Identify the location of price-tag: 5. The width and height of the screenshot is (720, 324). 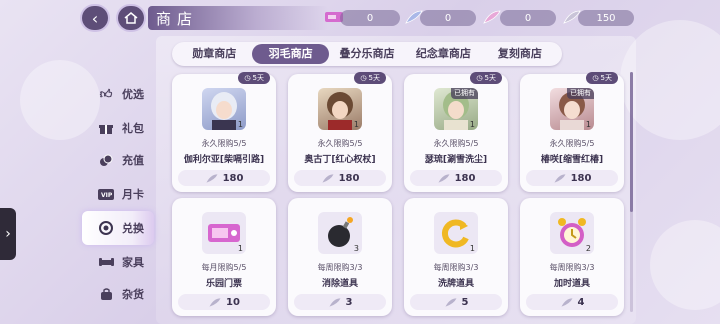
(456, 302).